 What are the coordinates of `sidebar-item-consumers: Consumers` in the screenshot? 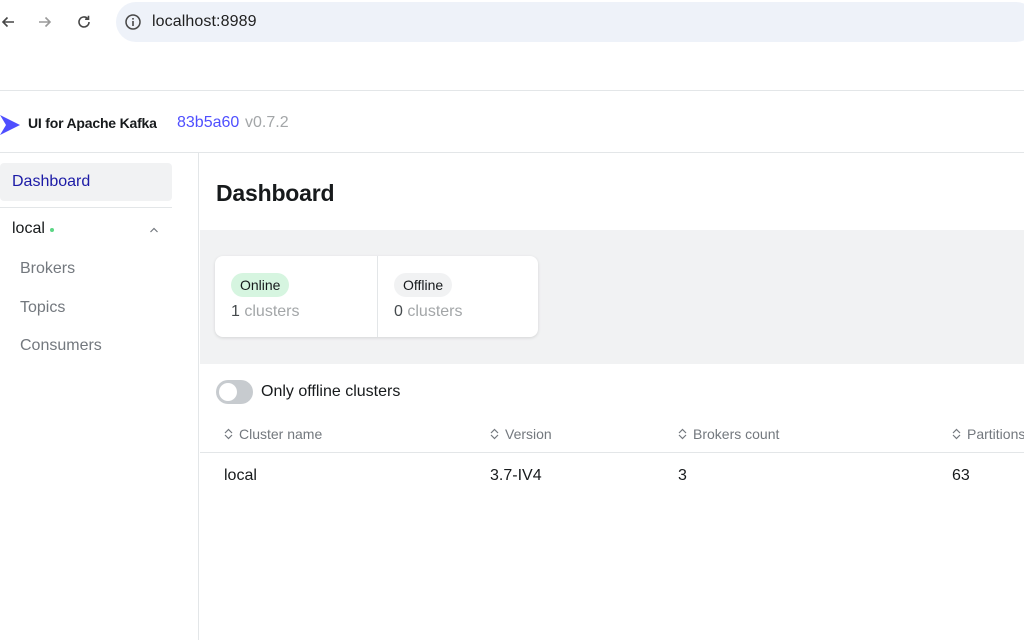 It's located at (61, 346).